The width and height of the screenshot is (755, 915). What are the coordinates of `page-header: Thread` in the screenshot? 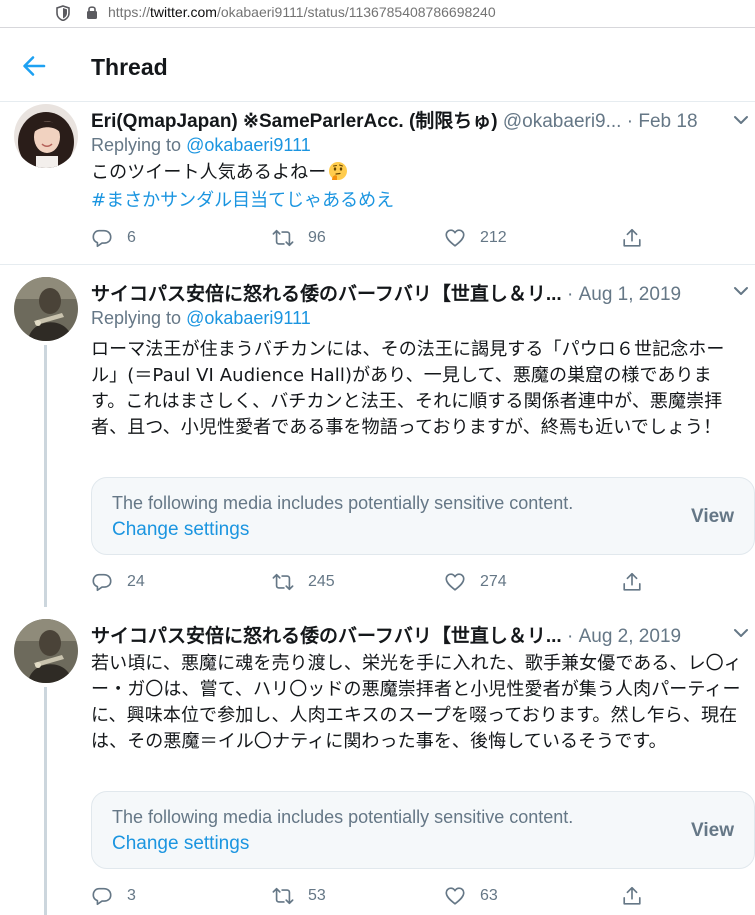 It's located at (377, 65).